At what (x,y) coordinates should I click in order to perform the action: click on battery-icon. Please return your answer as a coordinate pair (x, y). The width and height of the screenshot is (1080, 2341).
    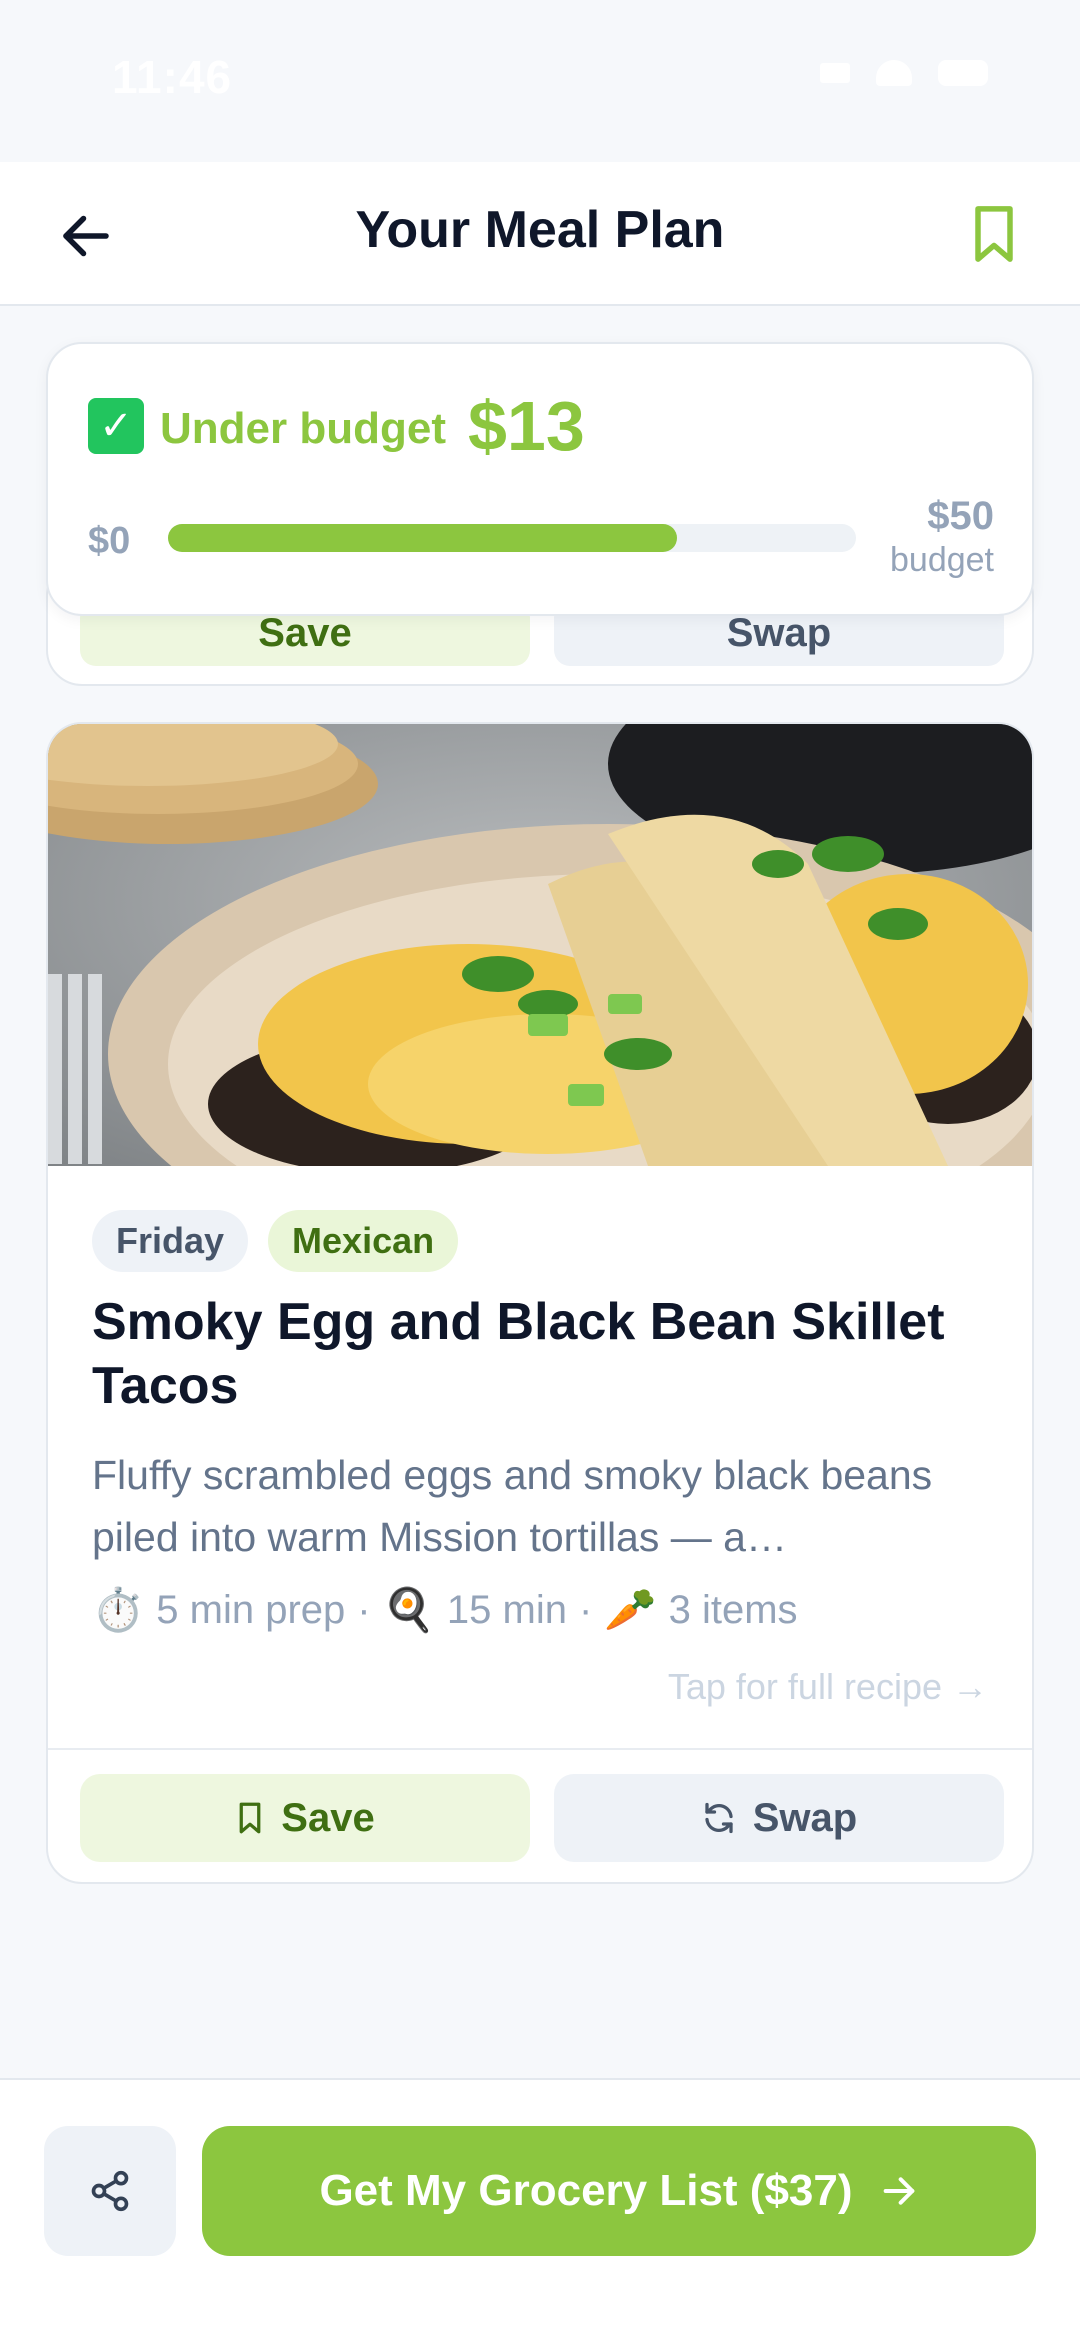
    Looking at the image, I should click on (963, 73).